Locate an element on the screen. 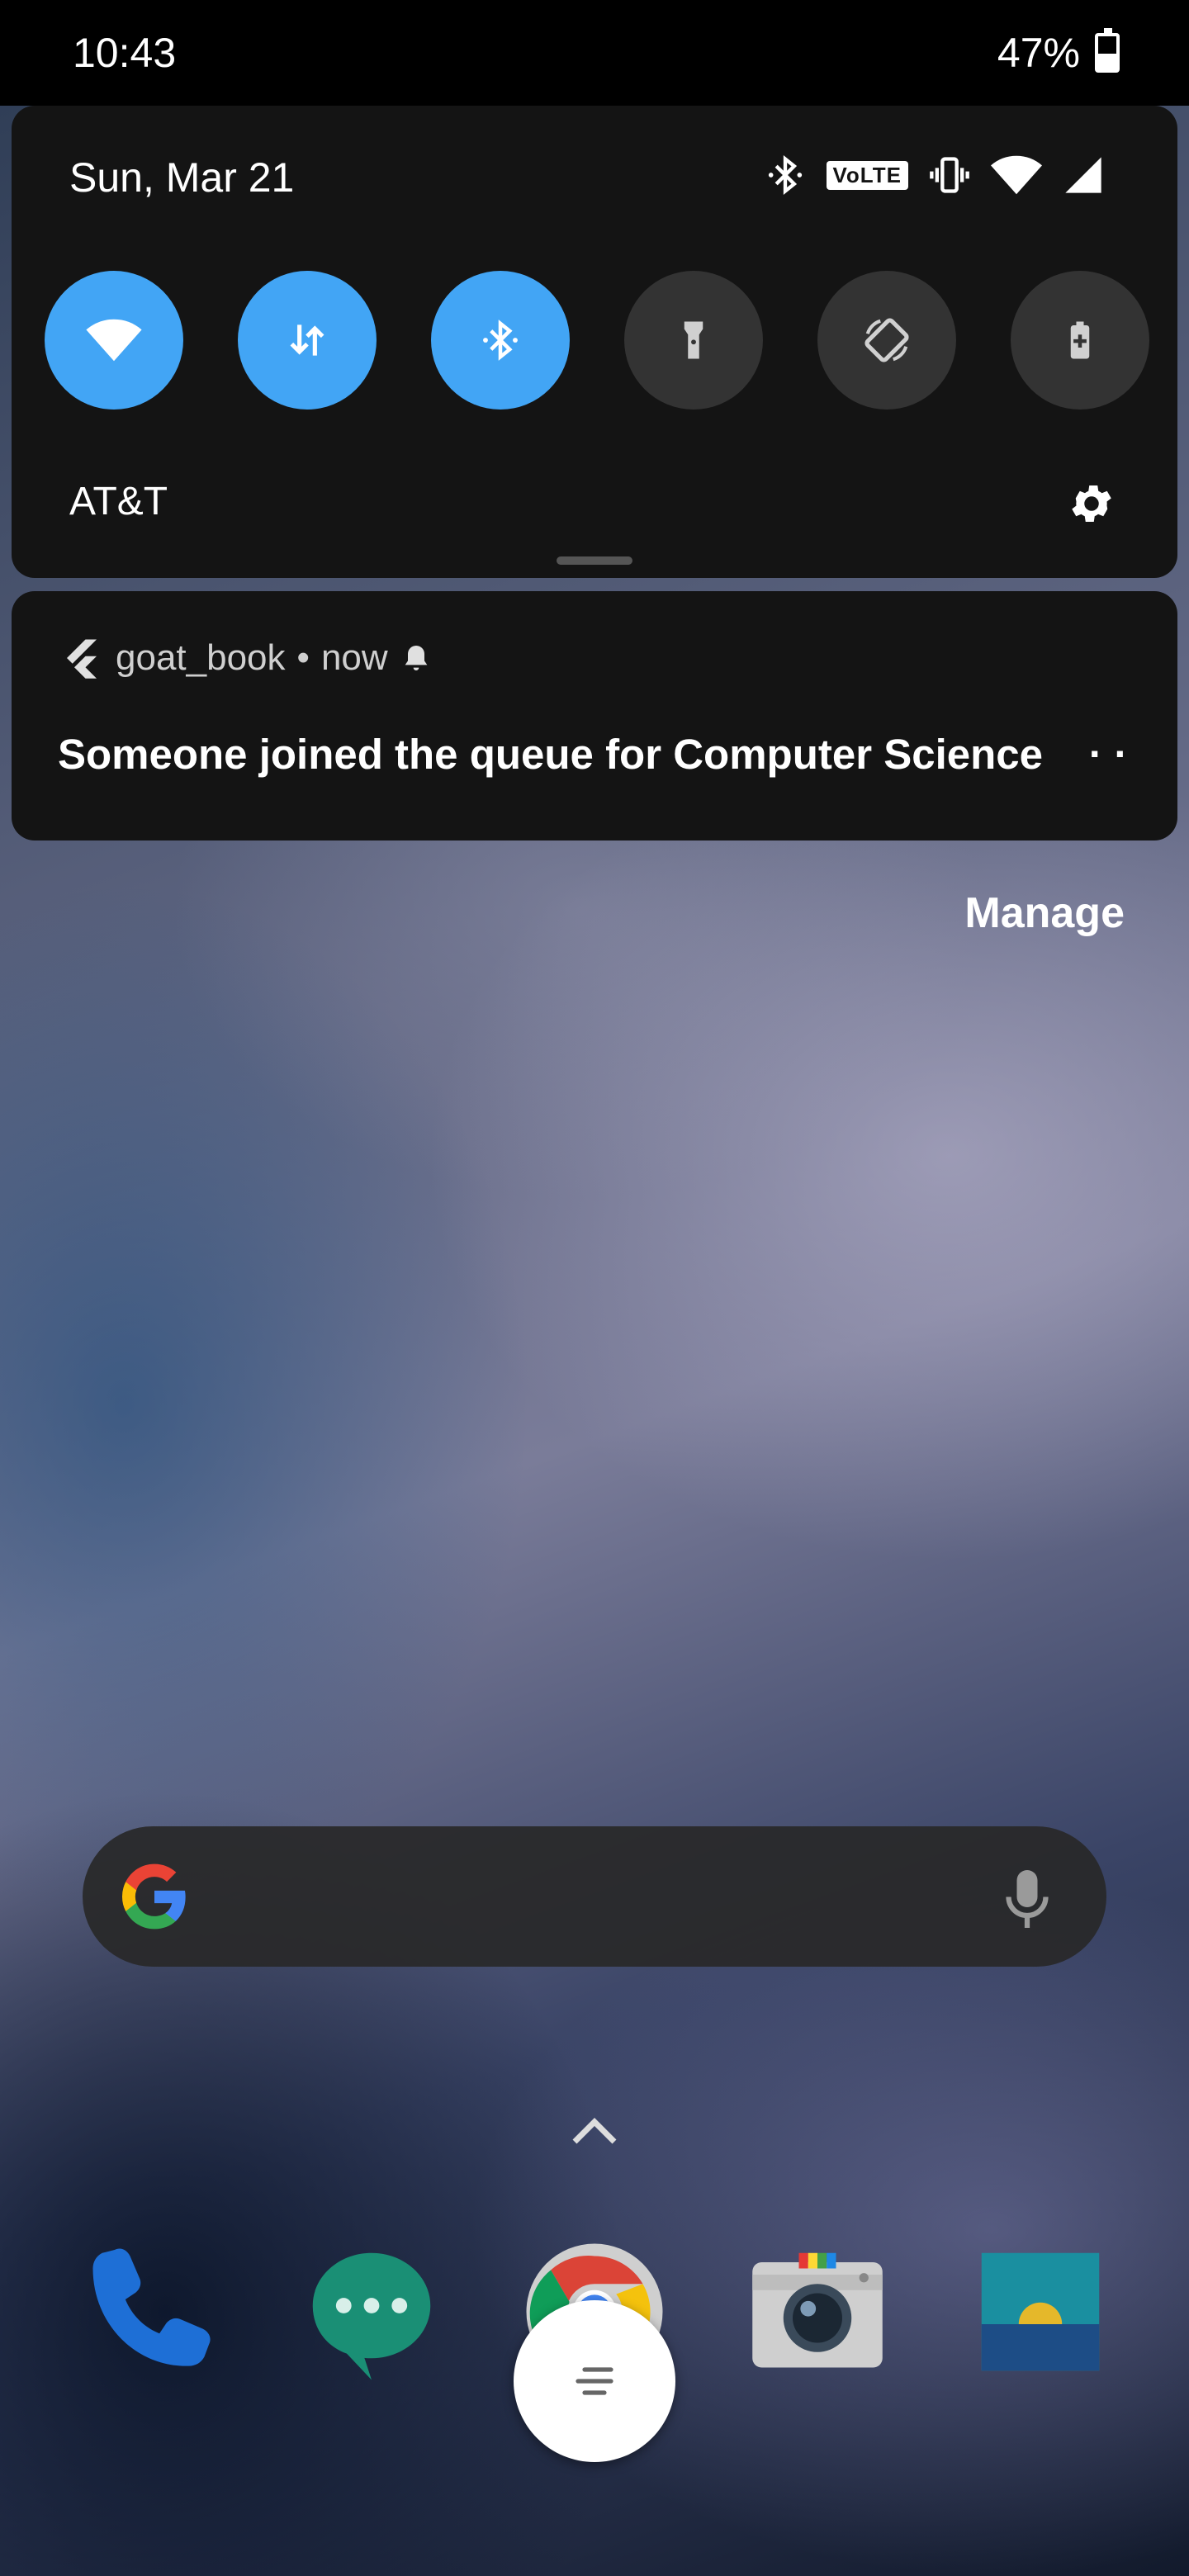 The height and width of the screenshot is (2576, 1189). tile-mobile-data is located at coordinates (307, 340).